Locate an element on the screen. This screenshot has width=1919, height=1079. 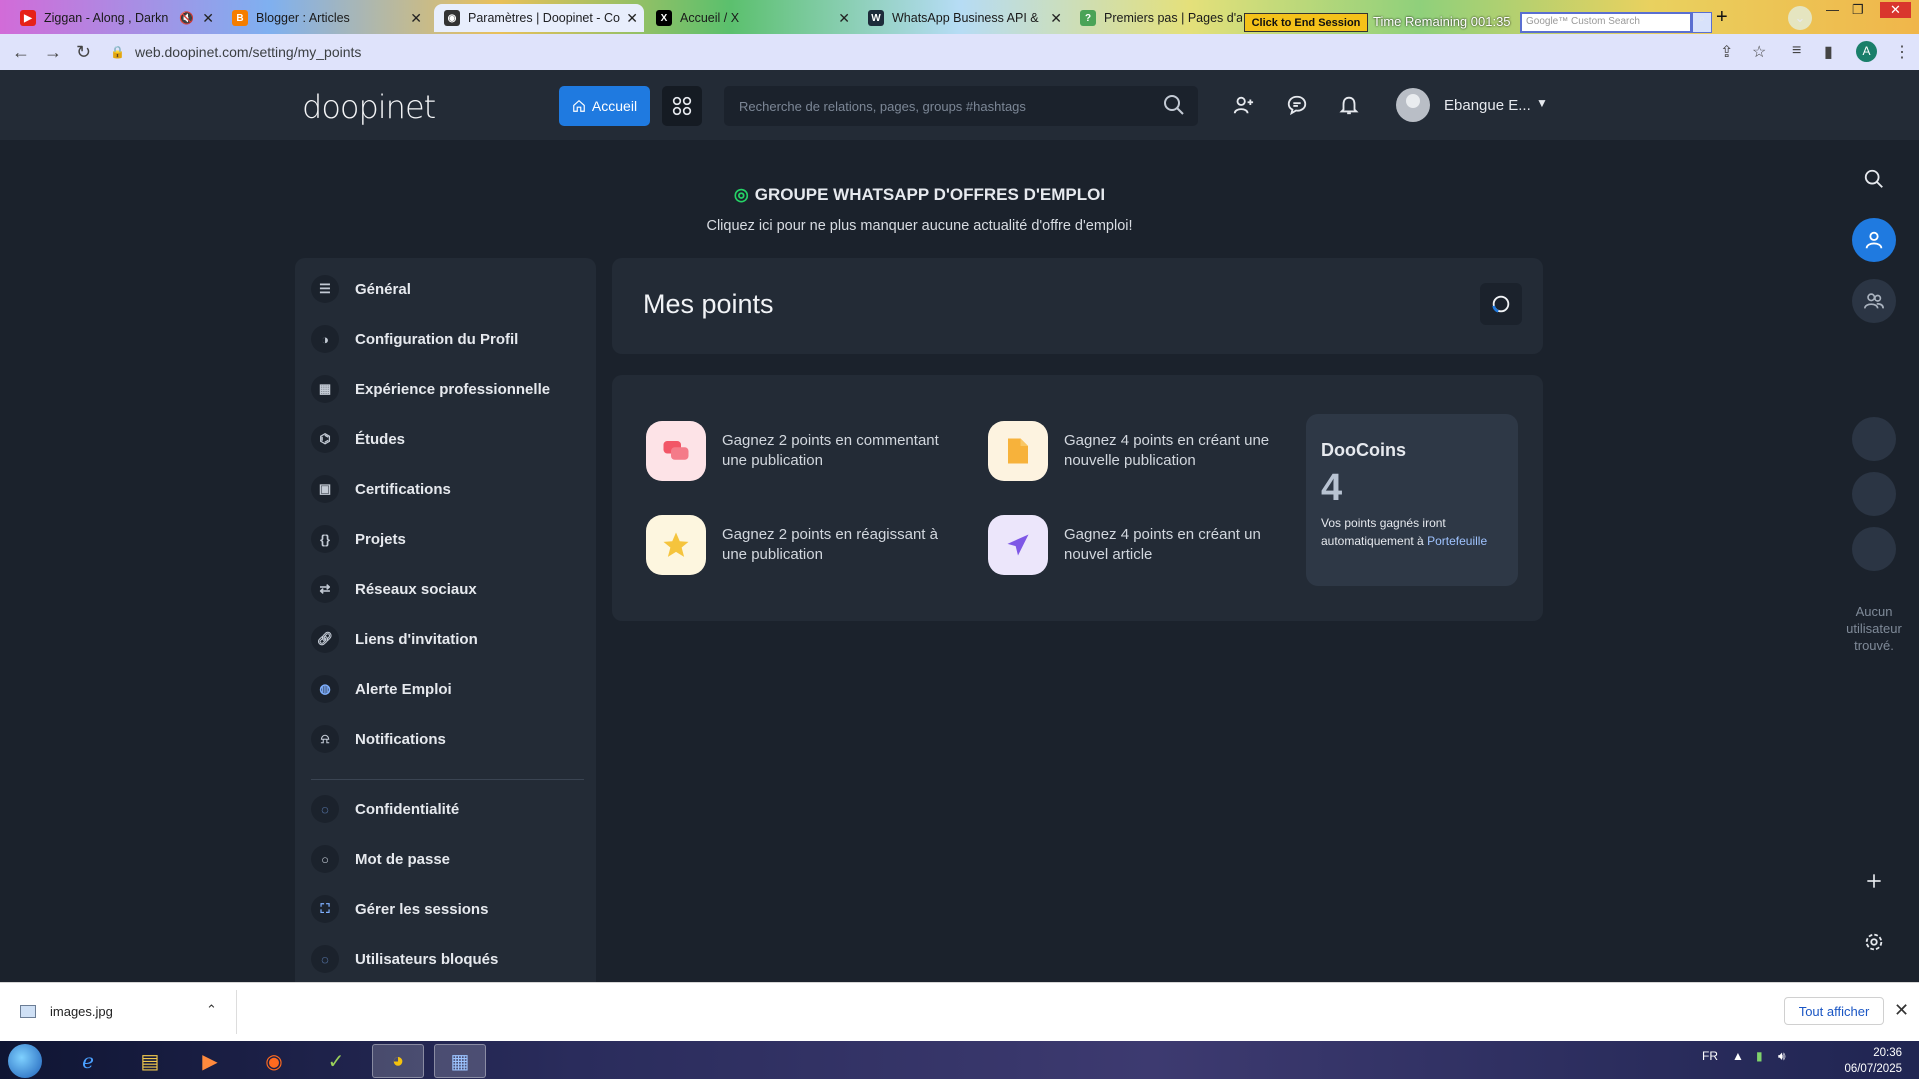
custom-search-input: Google™ Custom Search is located at coordinates (1606, 22).